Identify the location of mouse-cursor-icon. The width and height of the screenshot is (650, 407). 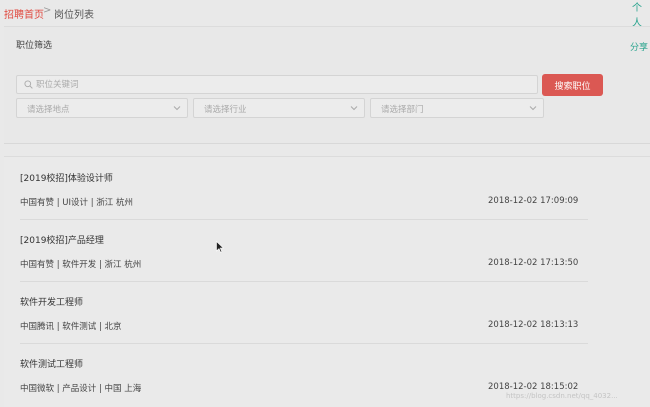
(220, 247).